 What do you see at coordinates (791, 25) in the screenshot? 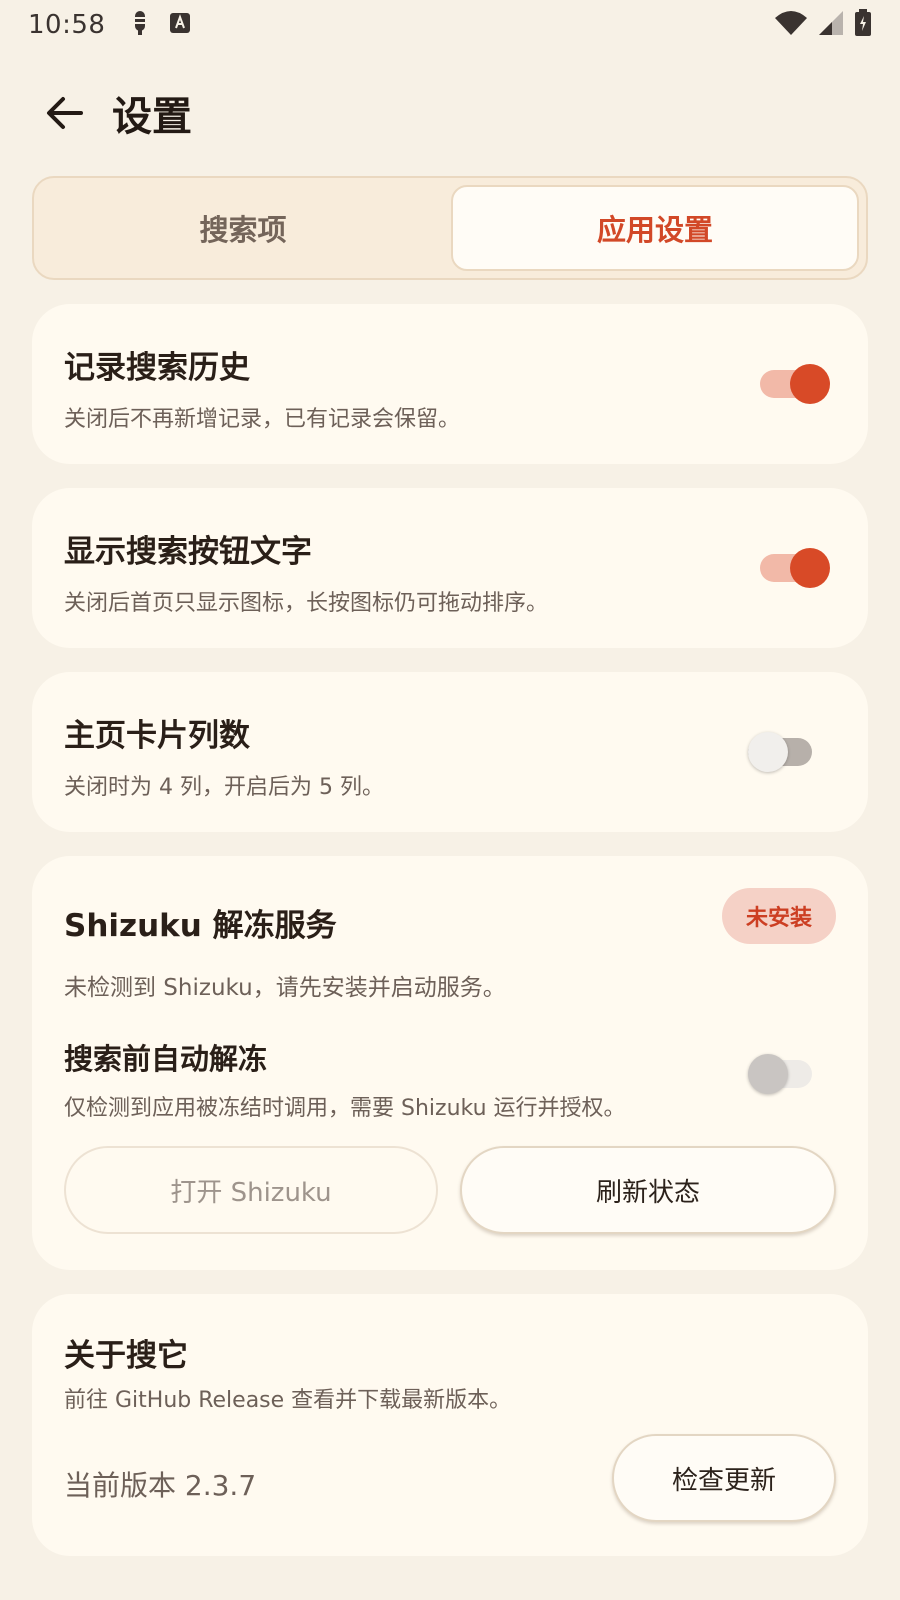
I see `wifi-icon` at bounding box center [791, 25].